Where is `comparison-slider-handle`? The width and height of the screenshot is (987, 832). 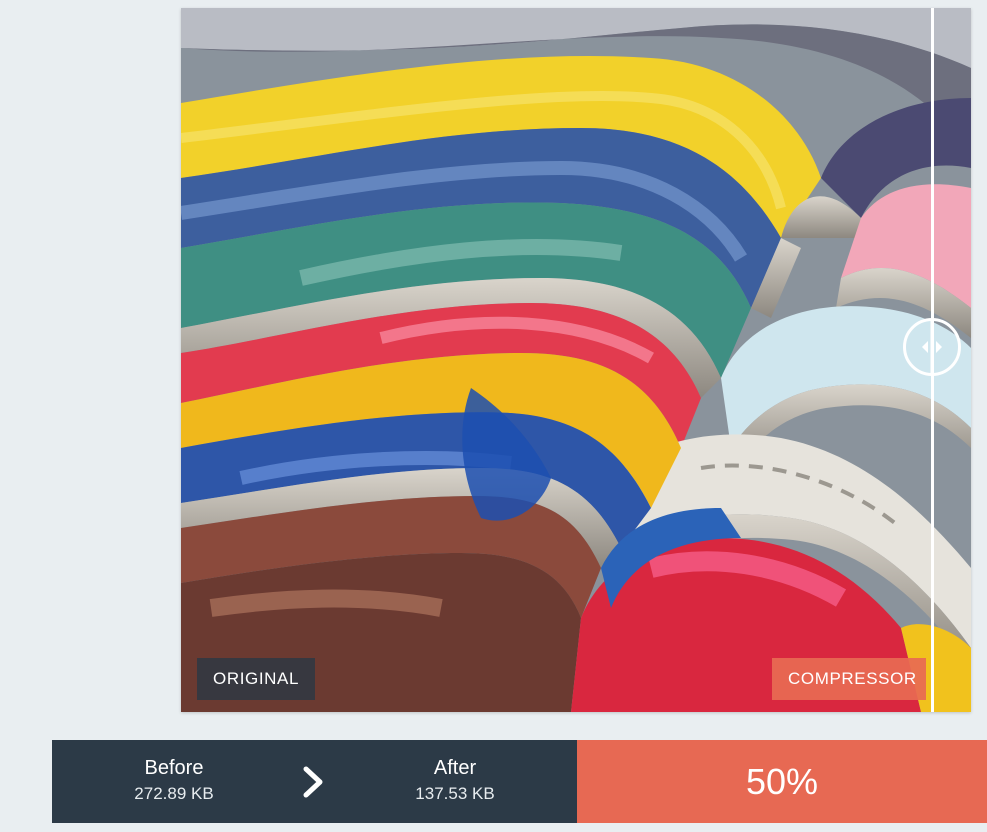
comparison-slider-handle is located at coordinates (932, 347).